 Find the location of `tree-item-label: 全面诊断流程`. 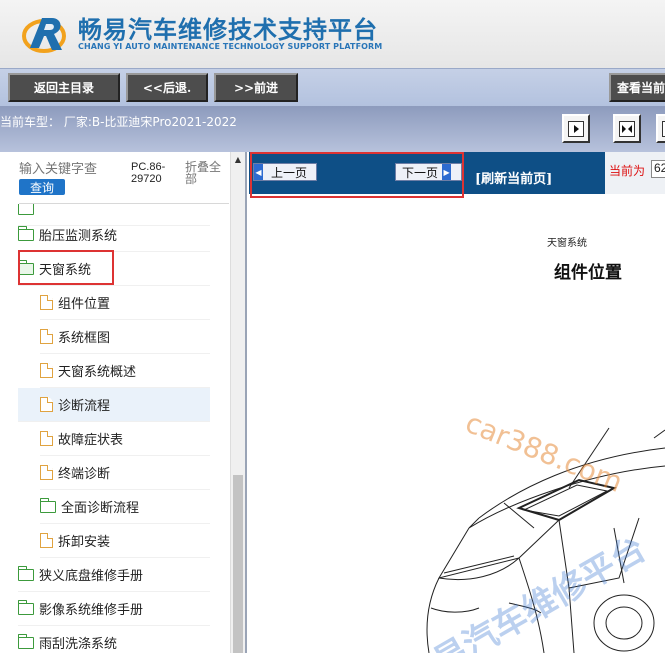

tree-item-label: 全面诊断流程 is located at coordinates (100, 508).